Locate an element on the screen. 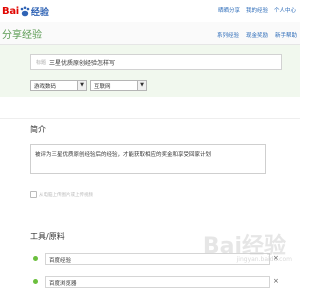 The image size is (320, 300). intro-textarea: 被评为三星优质原创经验后的经验，才能获取相应的奖金和享受回家计划 is located at coordinates (148, 159).